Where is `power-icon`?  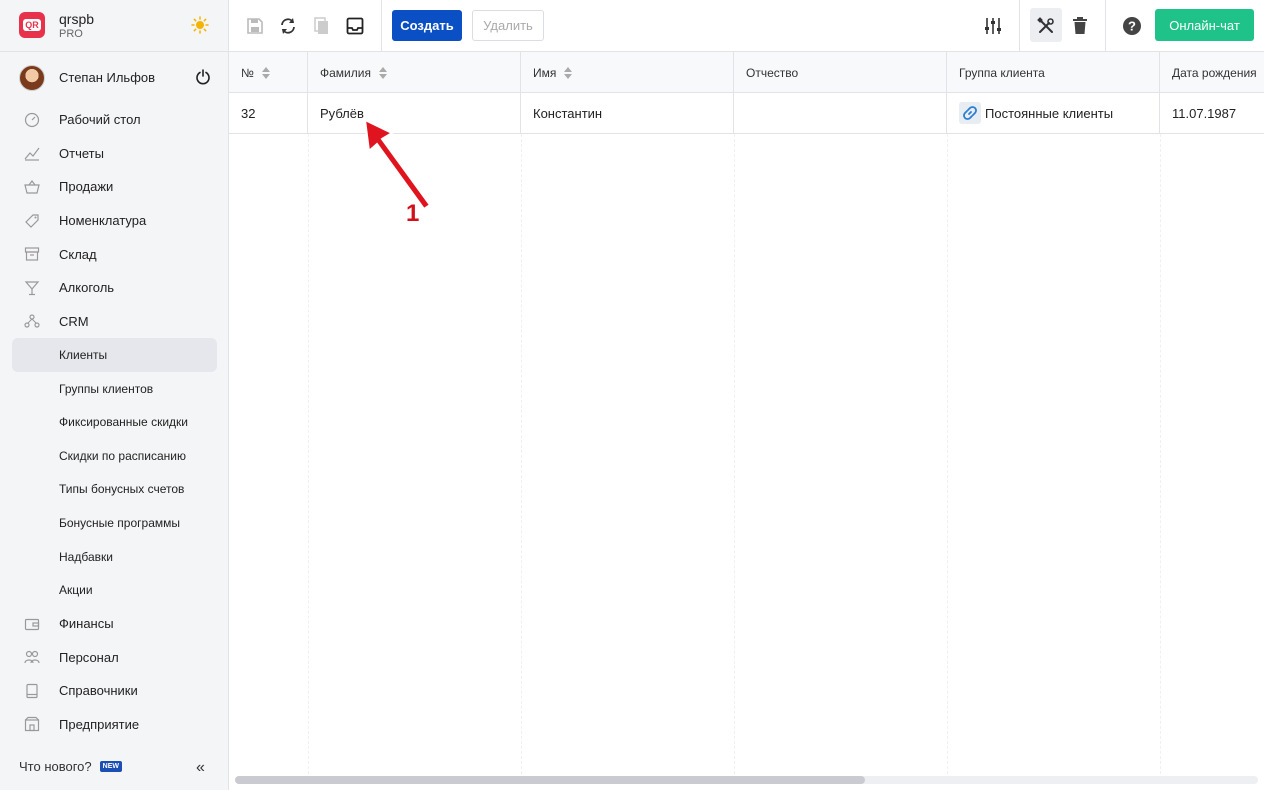 power-icon is located at coordinates (203, 77).